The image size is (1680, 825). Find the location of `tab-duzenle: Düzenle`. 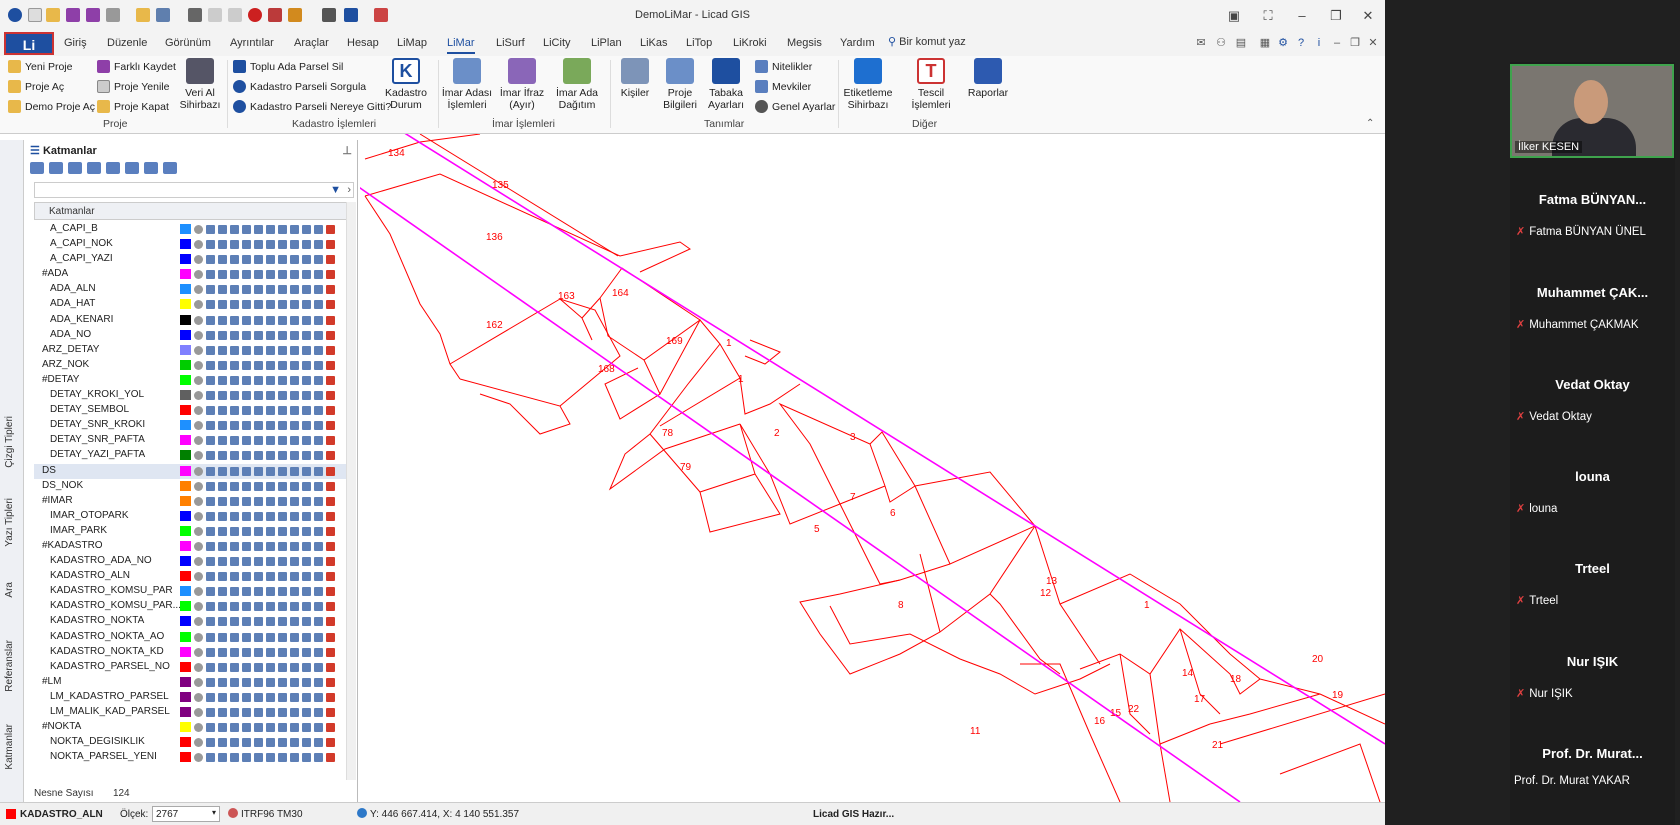

tab-duzenle: Düzenle is located at coordinates (127, 43).